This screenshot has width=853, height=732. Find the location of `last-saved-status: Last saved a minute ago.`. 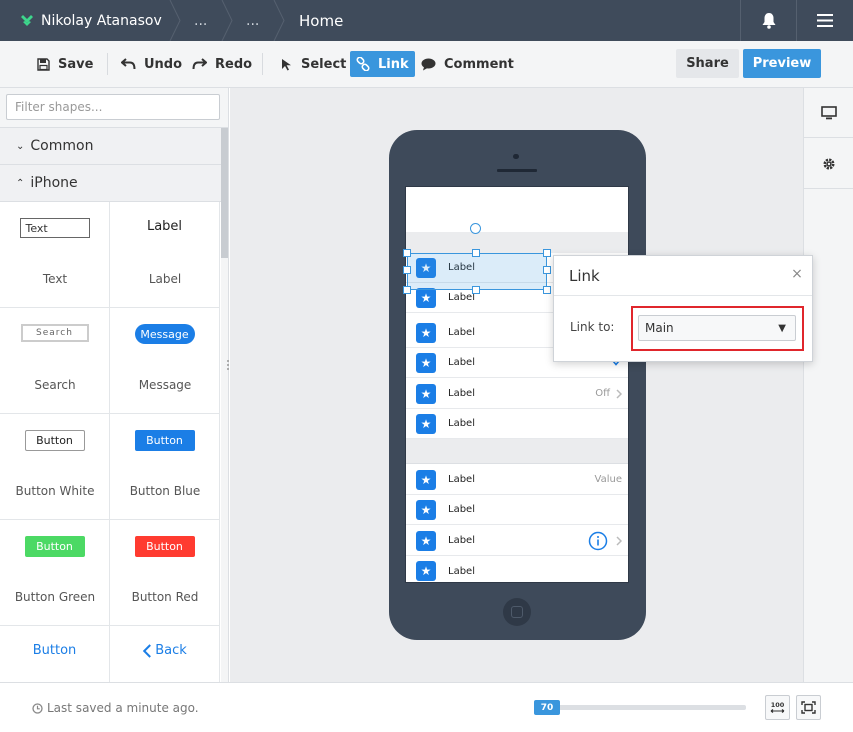

last-saved-status: Last saved a minute ago. is located at coordinates (115, 708).